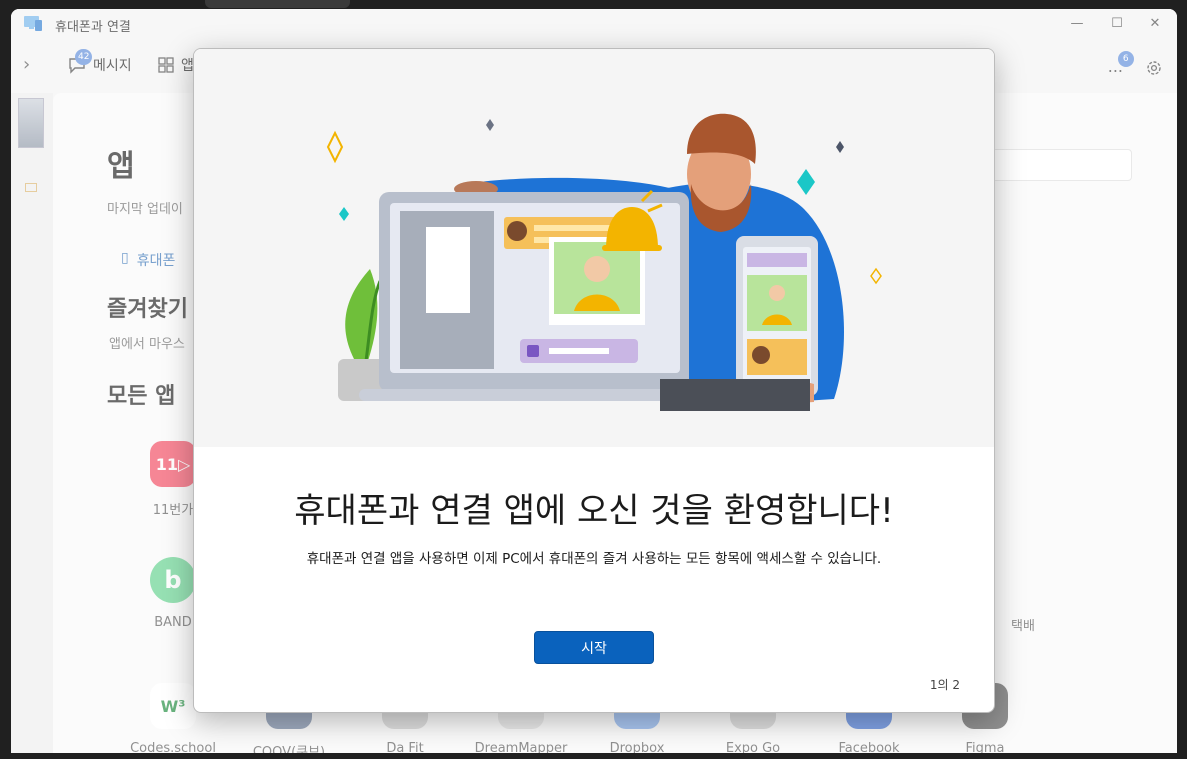 Image resolution: width=1187 pixels, height=759 pixels. Describe the element at coordinates (944, 685) in the screenshot. I see `page-indicator: 1의 2` at that location.